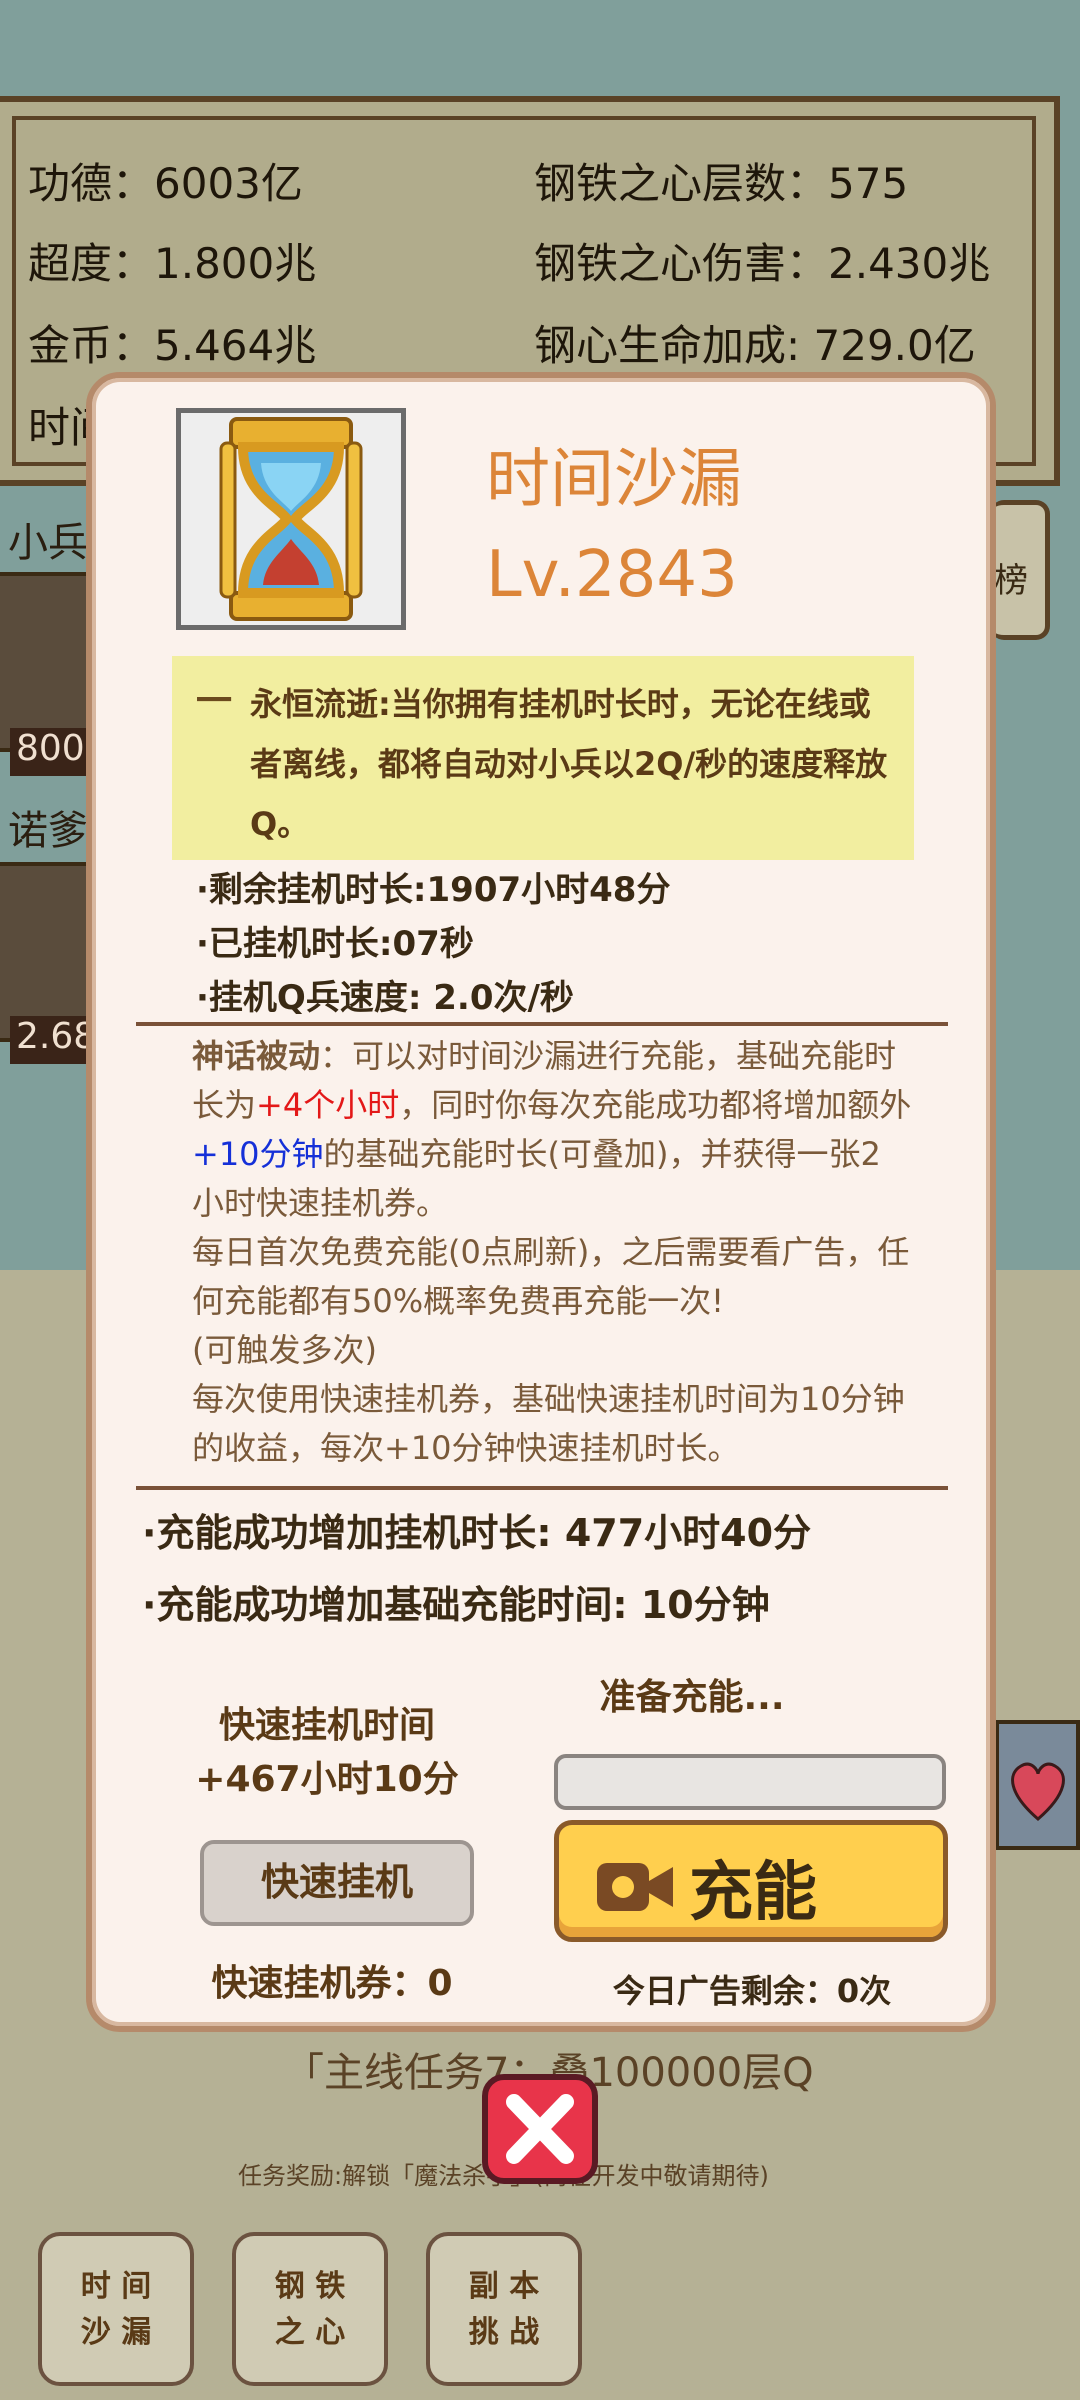 The image size is (1080, 2400). Describe the element at coordinates (53, 1040) in the screenshot. I see `noah-badge: 2.68` at that location.